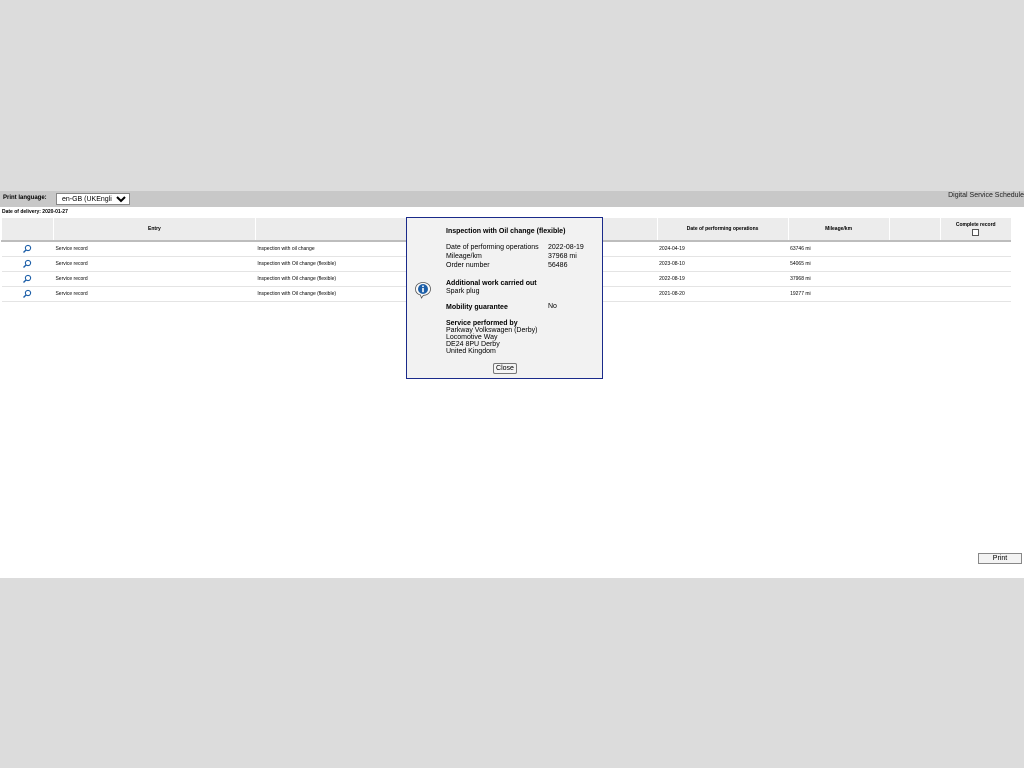  I want to click on col-mileage: Mileage/km, so click(838, 229).